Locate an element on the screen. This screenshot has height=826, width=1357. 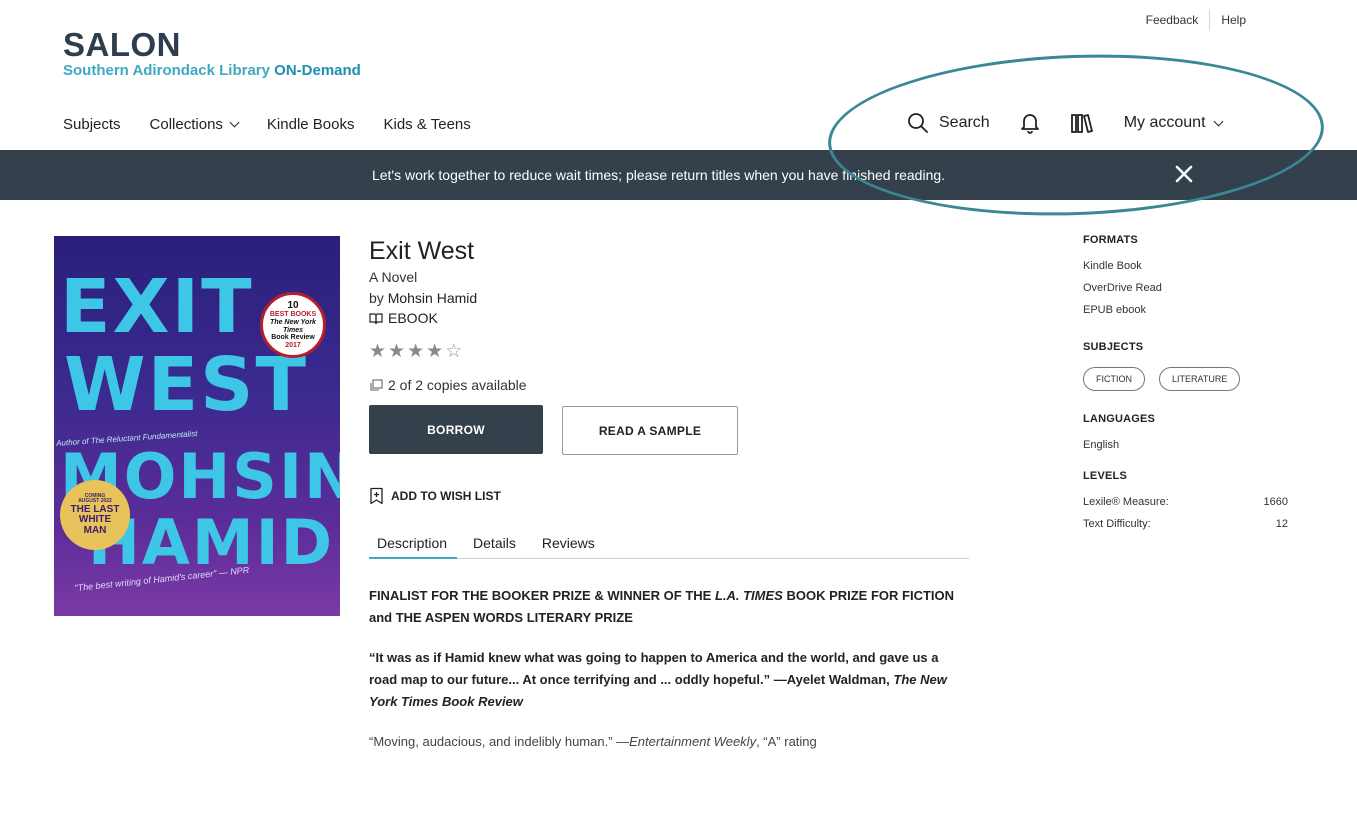
subject-chip-fiction: FICTION is located at coordinates (1114, 379).